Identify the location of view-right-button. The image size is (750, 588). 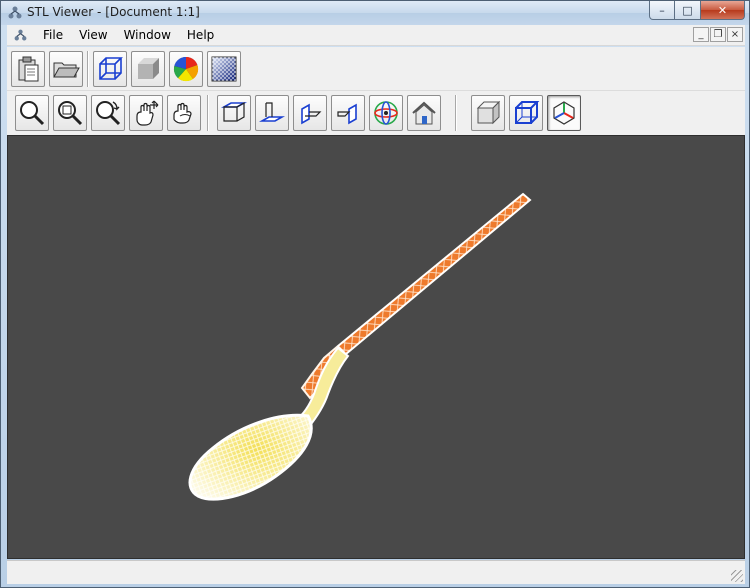
(348, 113).